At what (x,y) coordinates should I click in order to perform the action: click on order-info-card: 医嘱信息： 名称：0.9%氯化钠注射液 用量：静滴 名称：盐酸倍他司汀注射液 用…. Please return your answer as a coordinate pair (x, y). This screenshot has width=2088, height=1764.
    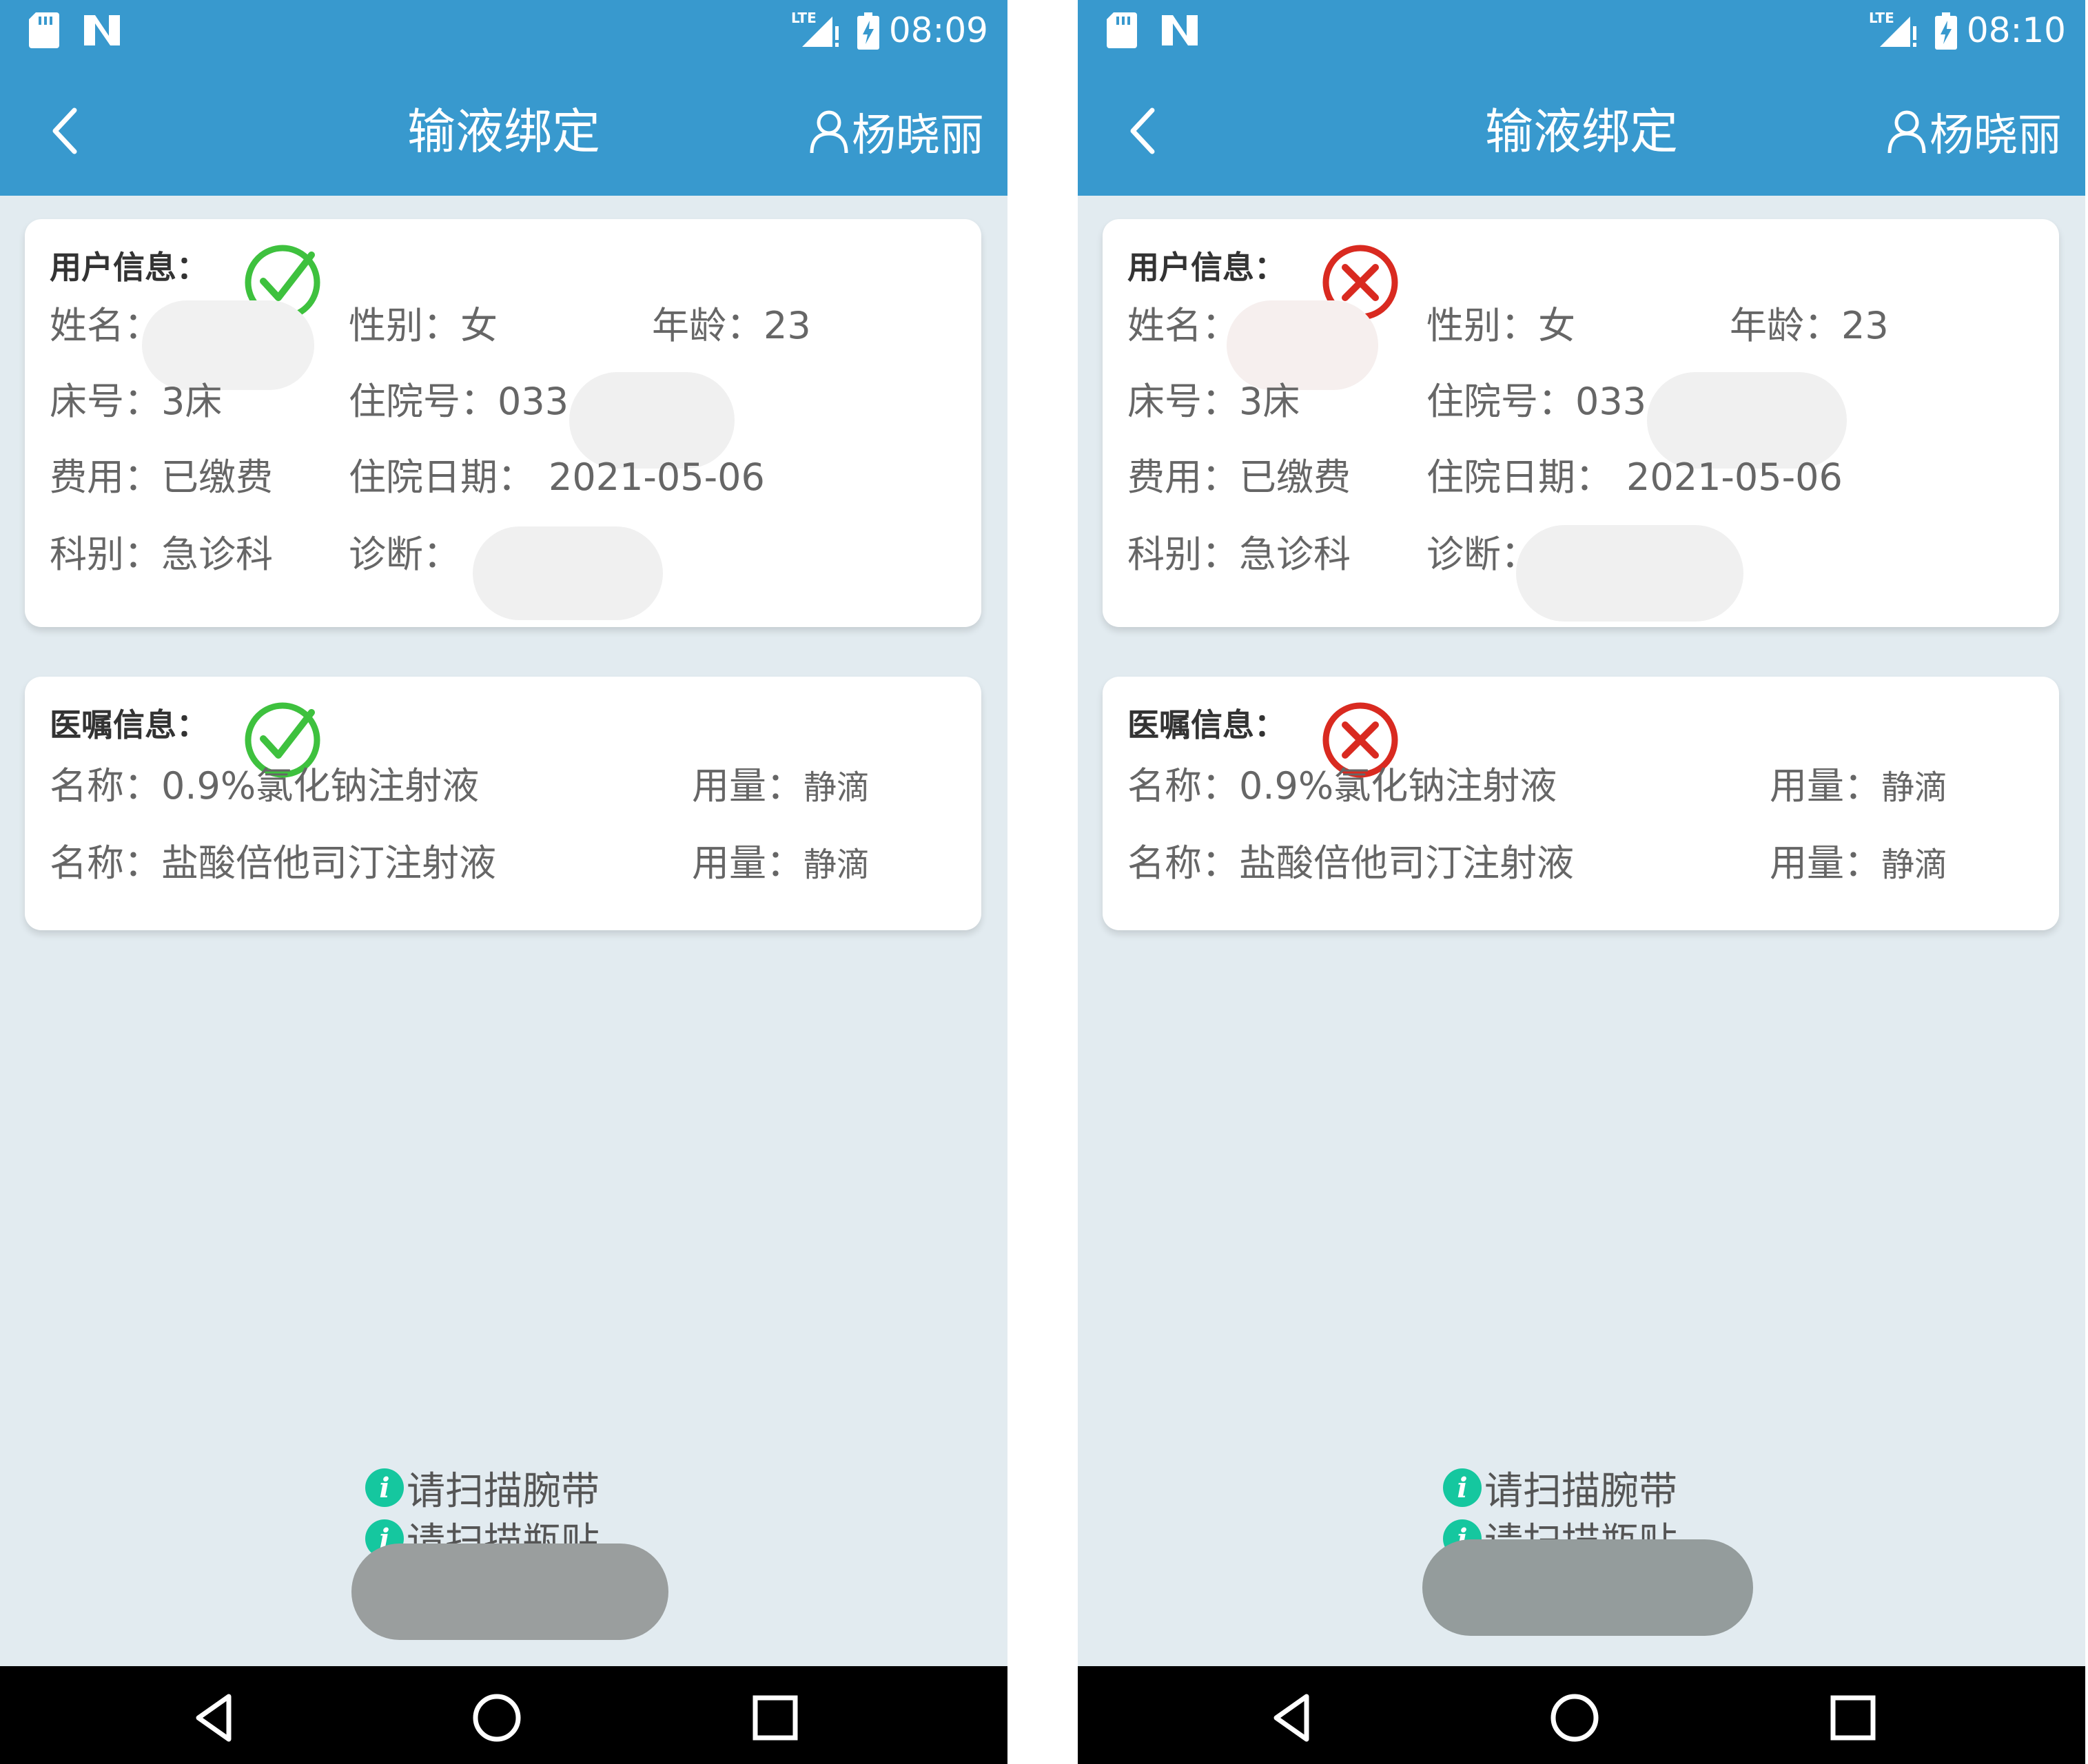
    Looking at the image, I should click on (503, 803).